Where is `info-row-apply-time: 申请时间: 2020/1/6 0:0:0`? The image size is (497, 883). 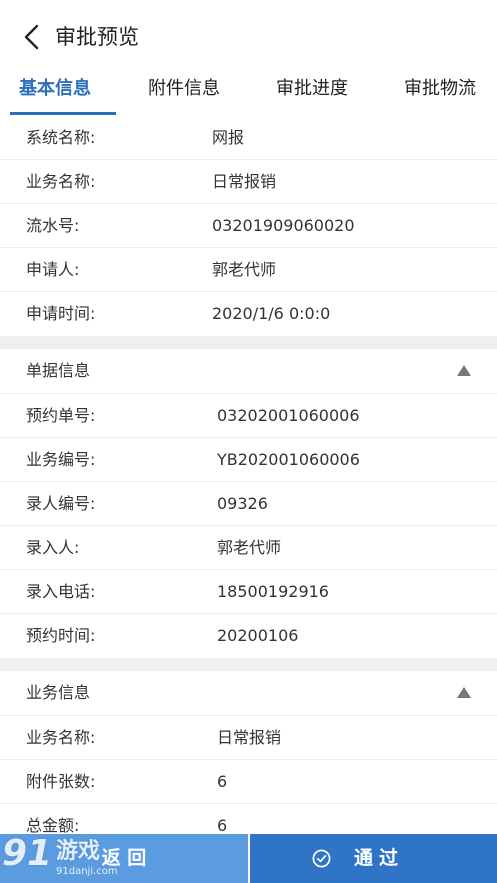 info-row-apply-time: 申请时间: 2020/1/6 0:0:0 is located at coordinates (248, 314).